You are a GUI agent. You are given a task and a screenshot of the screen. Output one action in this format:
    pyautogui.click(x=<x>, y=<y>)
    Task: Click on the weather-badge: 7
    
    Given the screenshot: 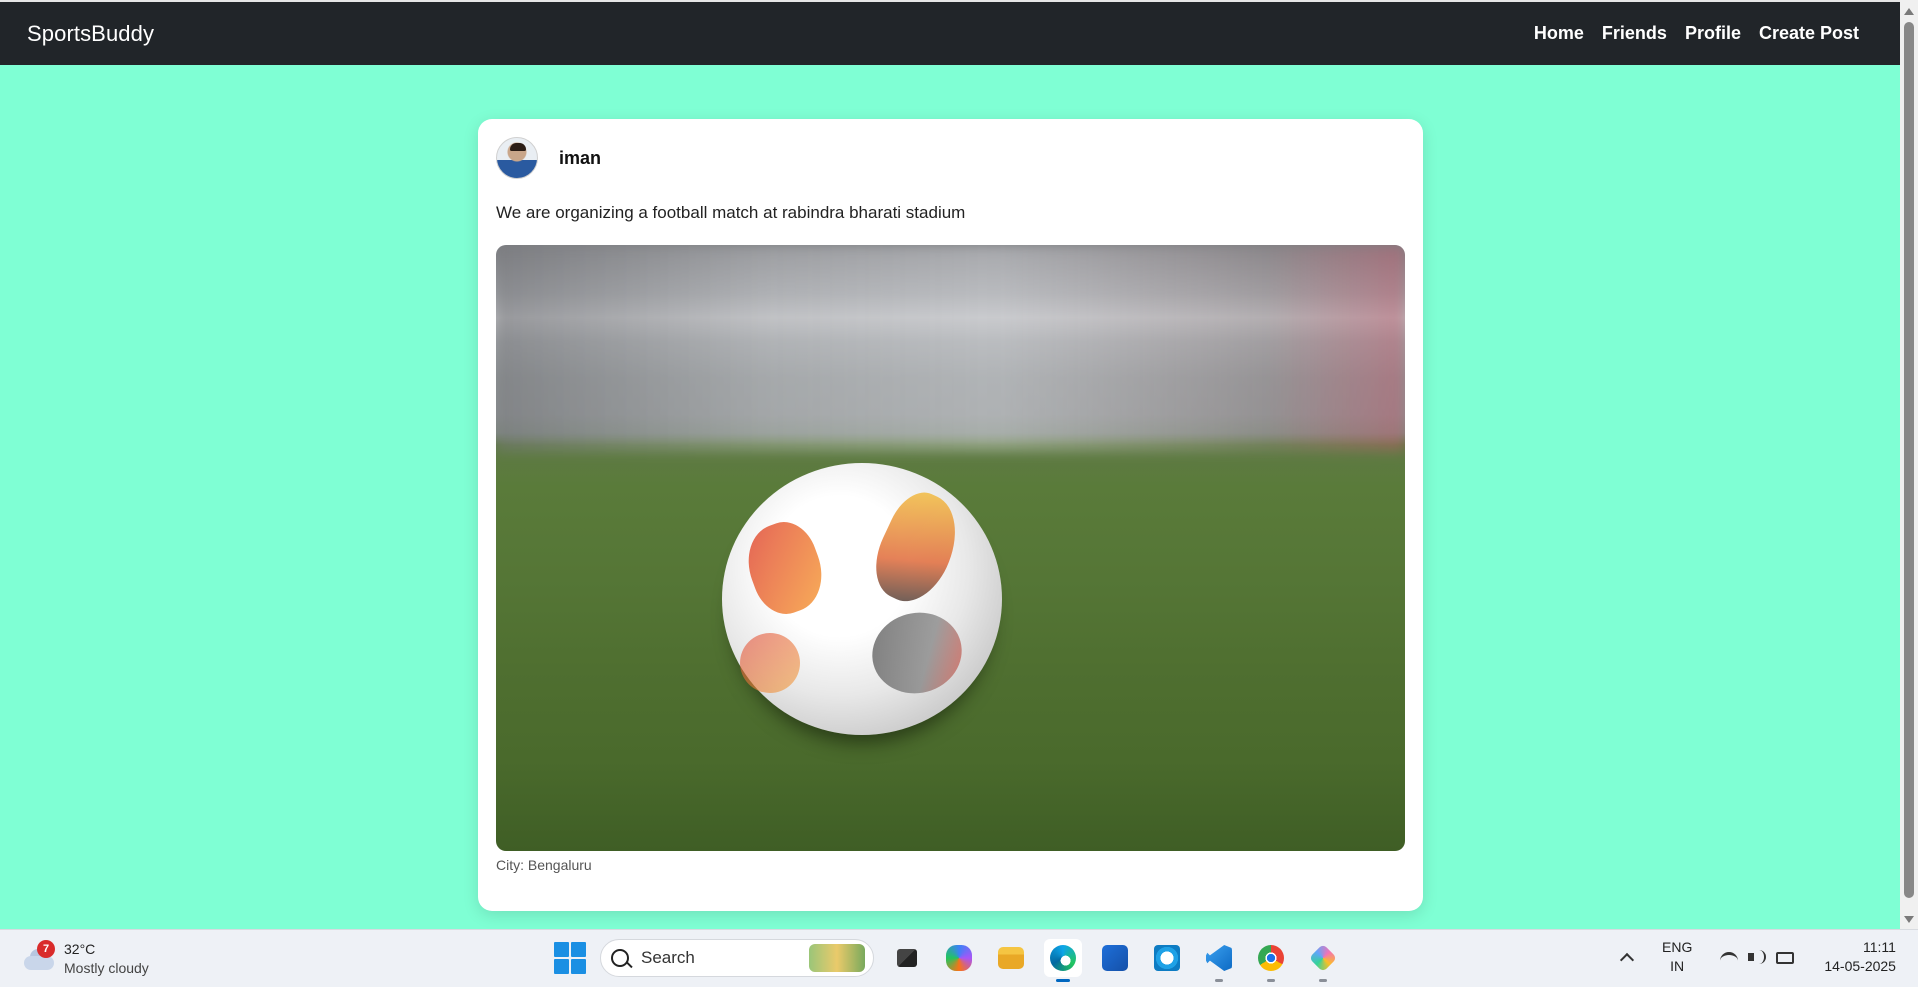 What is the action you would take?
    pyautogui.click(x=46, y=949)
    